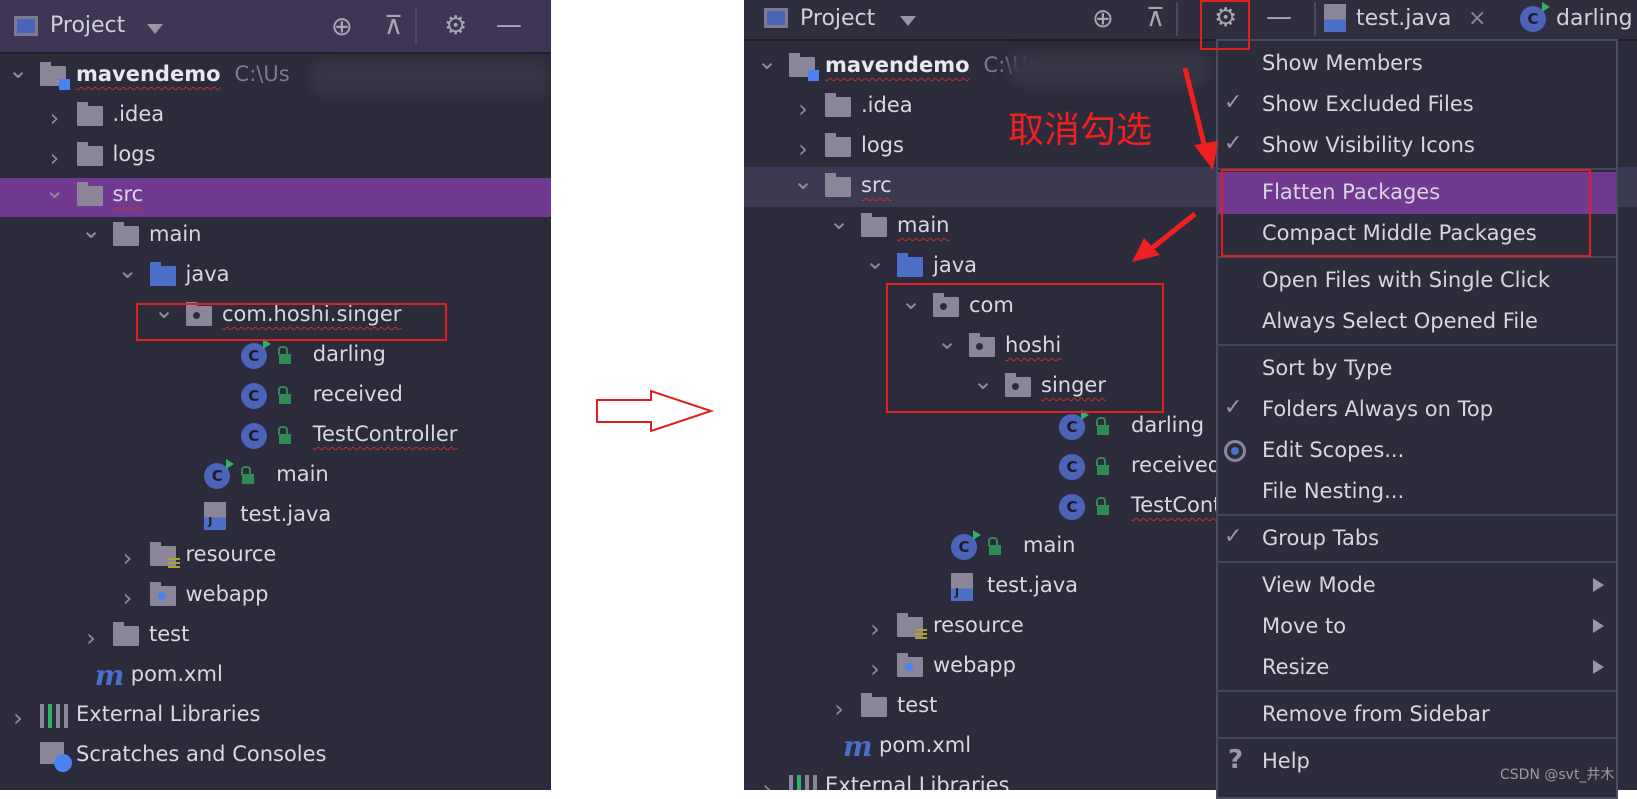  I want to click on tree-item: Cdarling, so click(275, 356).